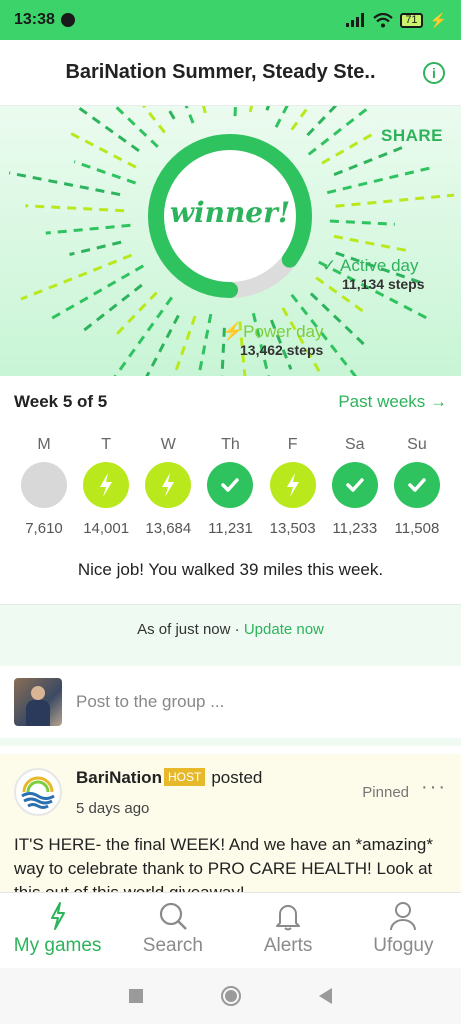  I want to click on day-label: Su, so click(417, 444).